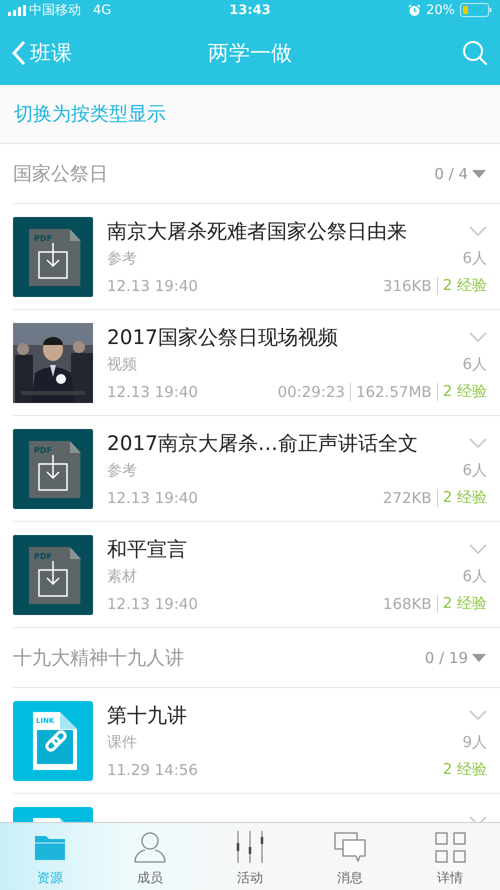  Describe the element at coordinates (407, 497) in the screenshot. I see `file-size: 272KB` at that location.